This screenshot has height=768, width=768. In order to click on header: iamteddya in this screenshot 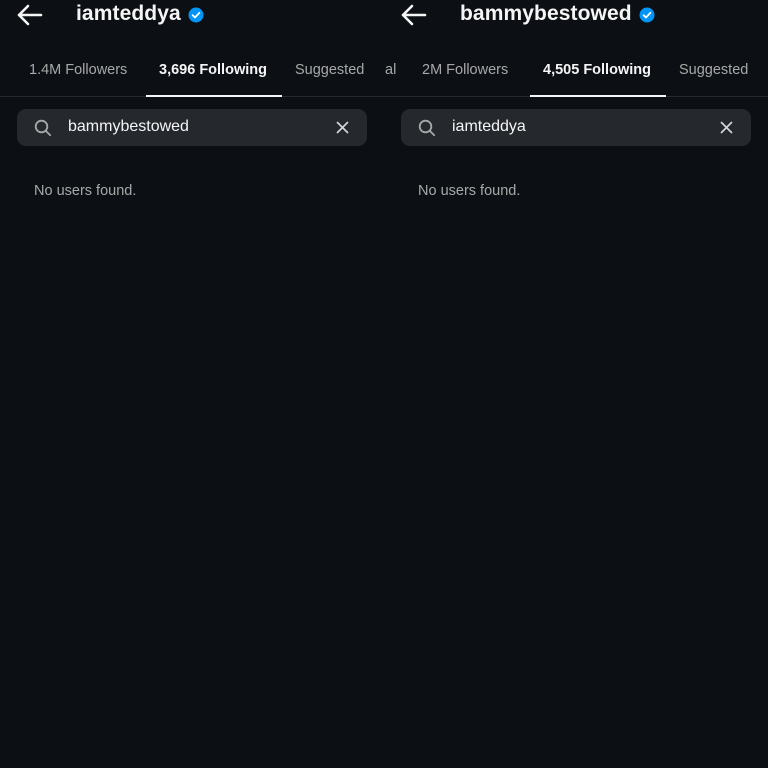, I will do `click(192, 17)`.